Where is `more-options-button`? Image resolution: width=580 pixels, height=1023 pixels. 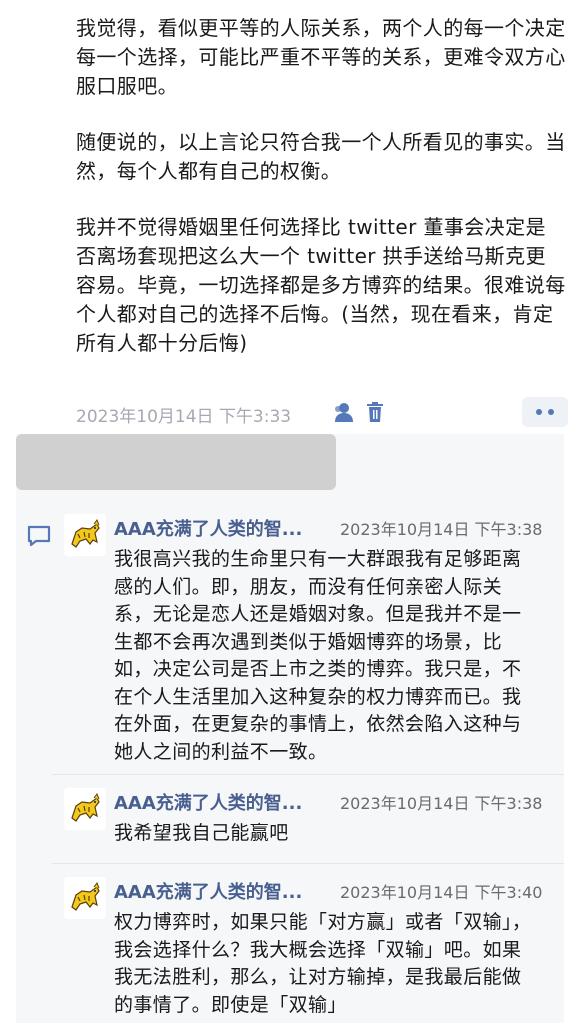 more-options-button is located at coordinates (545, 412).